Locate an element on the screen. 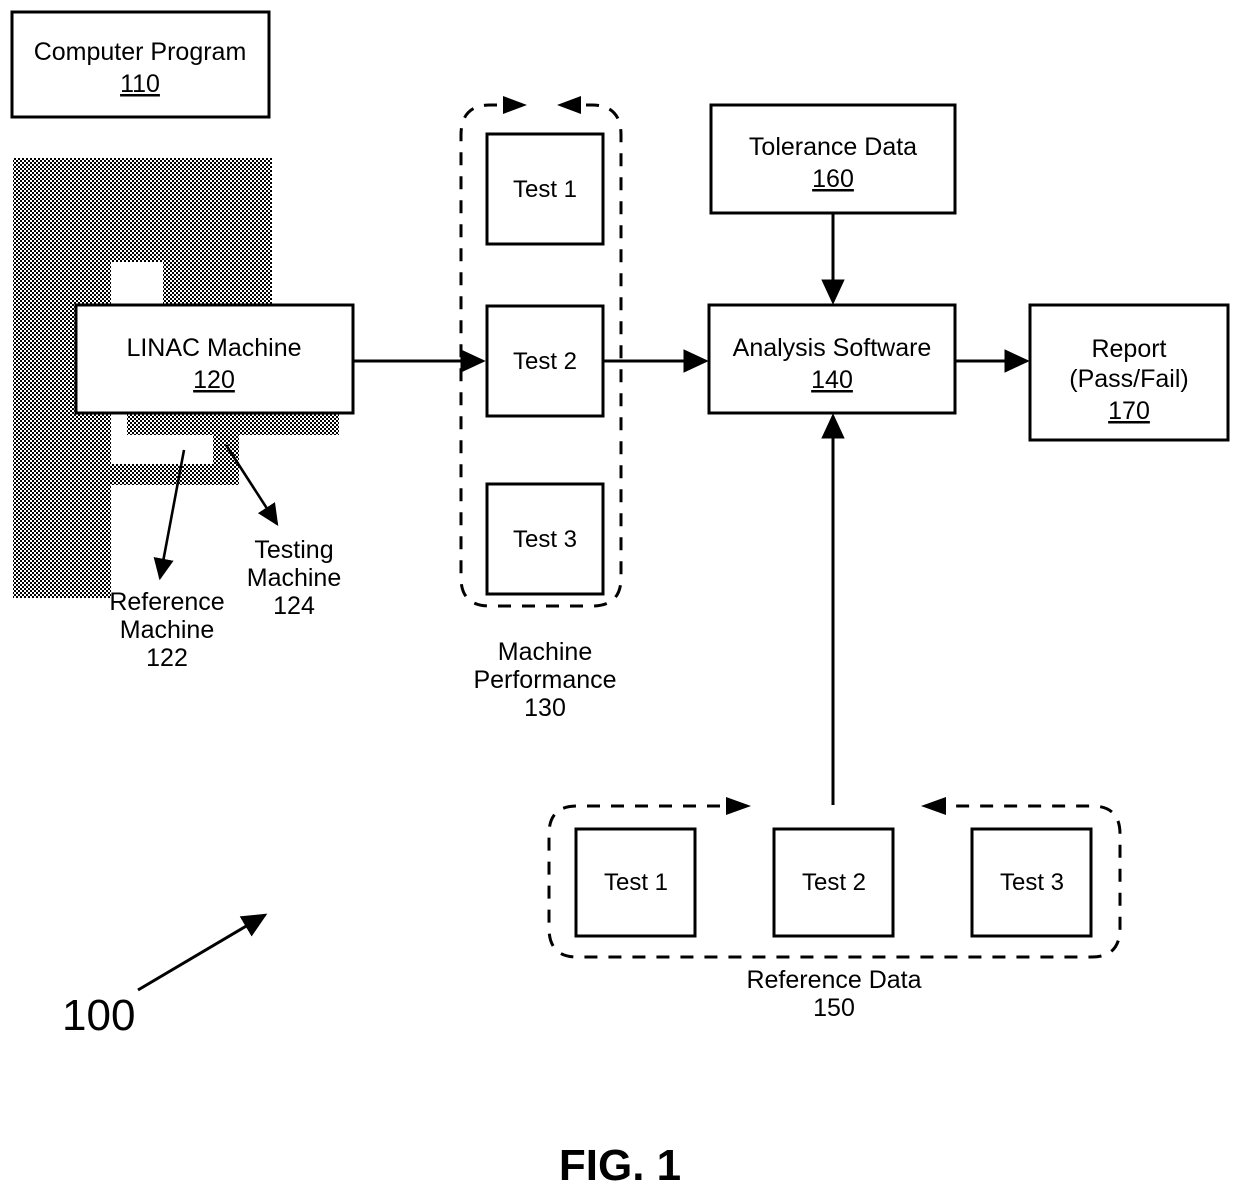 This screenshot has width=1240, height=1204. machine-performance-ref: 130 is located at coordinates (545, 708).